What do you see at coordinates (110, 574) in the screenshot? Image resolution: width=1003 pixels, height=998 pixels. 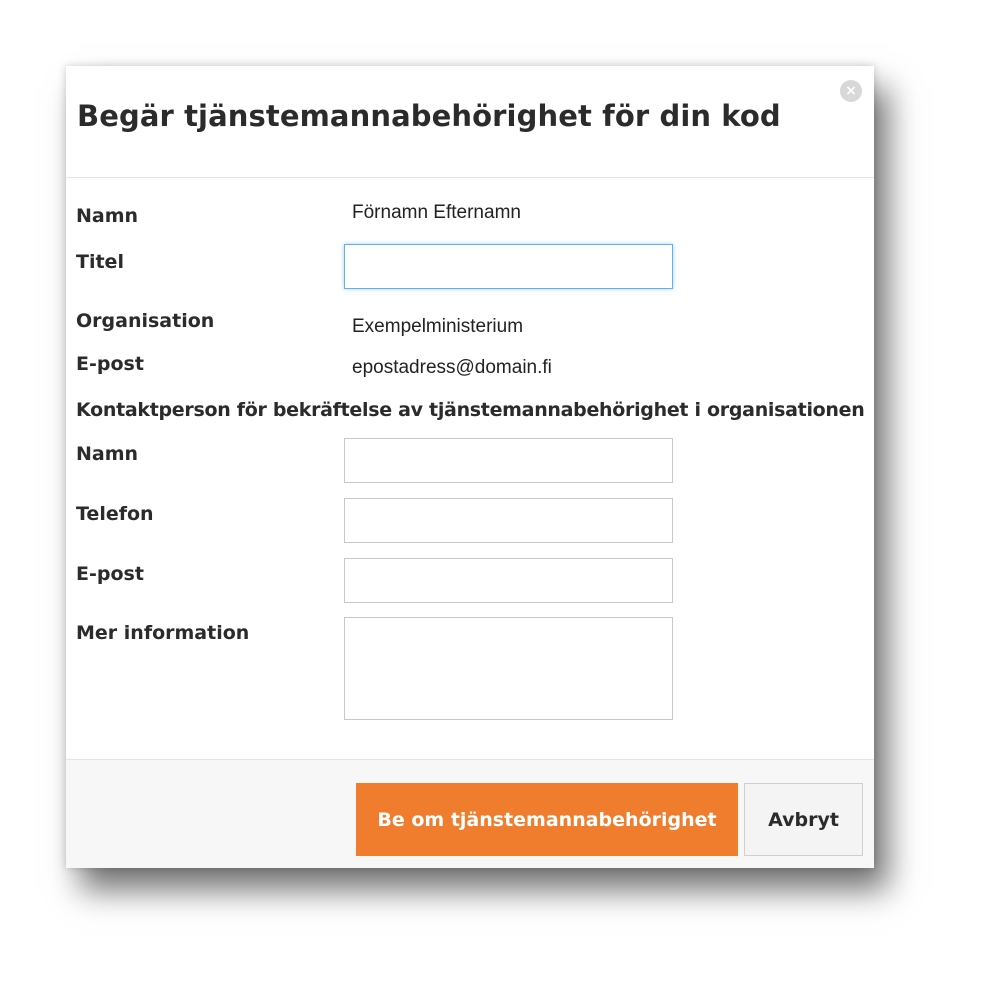 I see `contact-email-label: E-post` at bounding box center [110, 574].